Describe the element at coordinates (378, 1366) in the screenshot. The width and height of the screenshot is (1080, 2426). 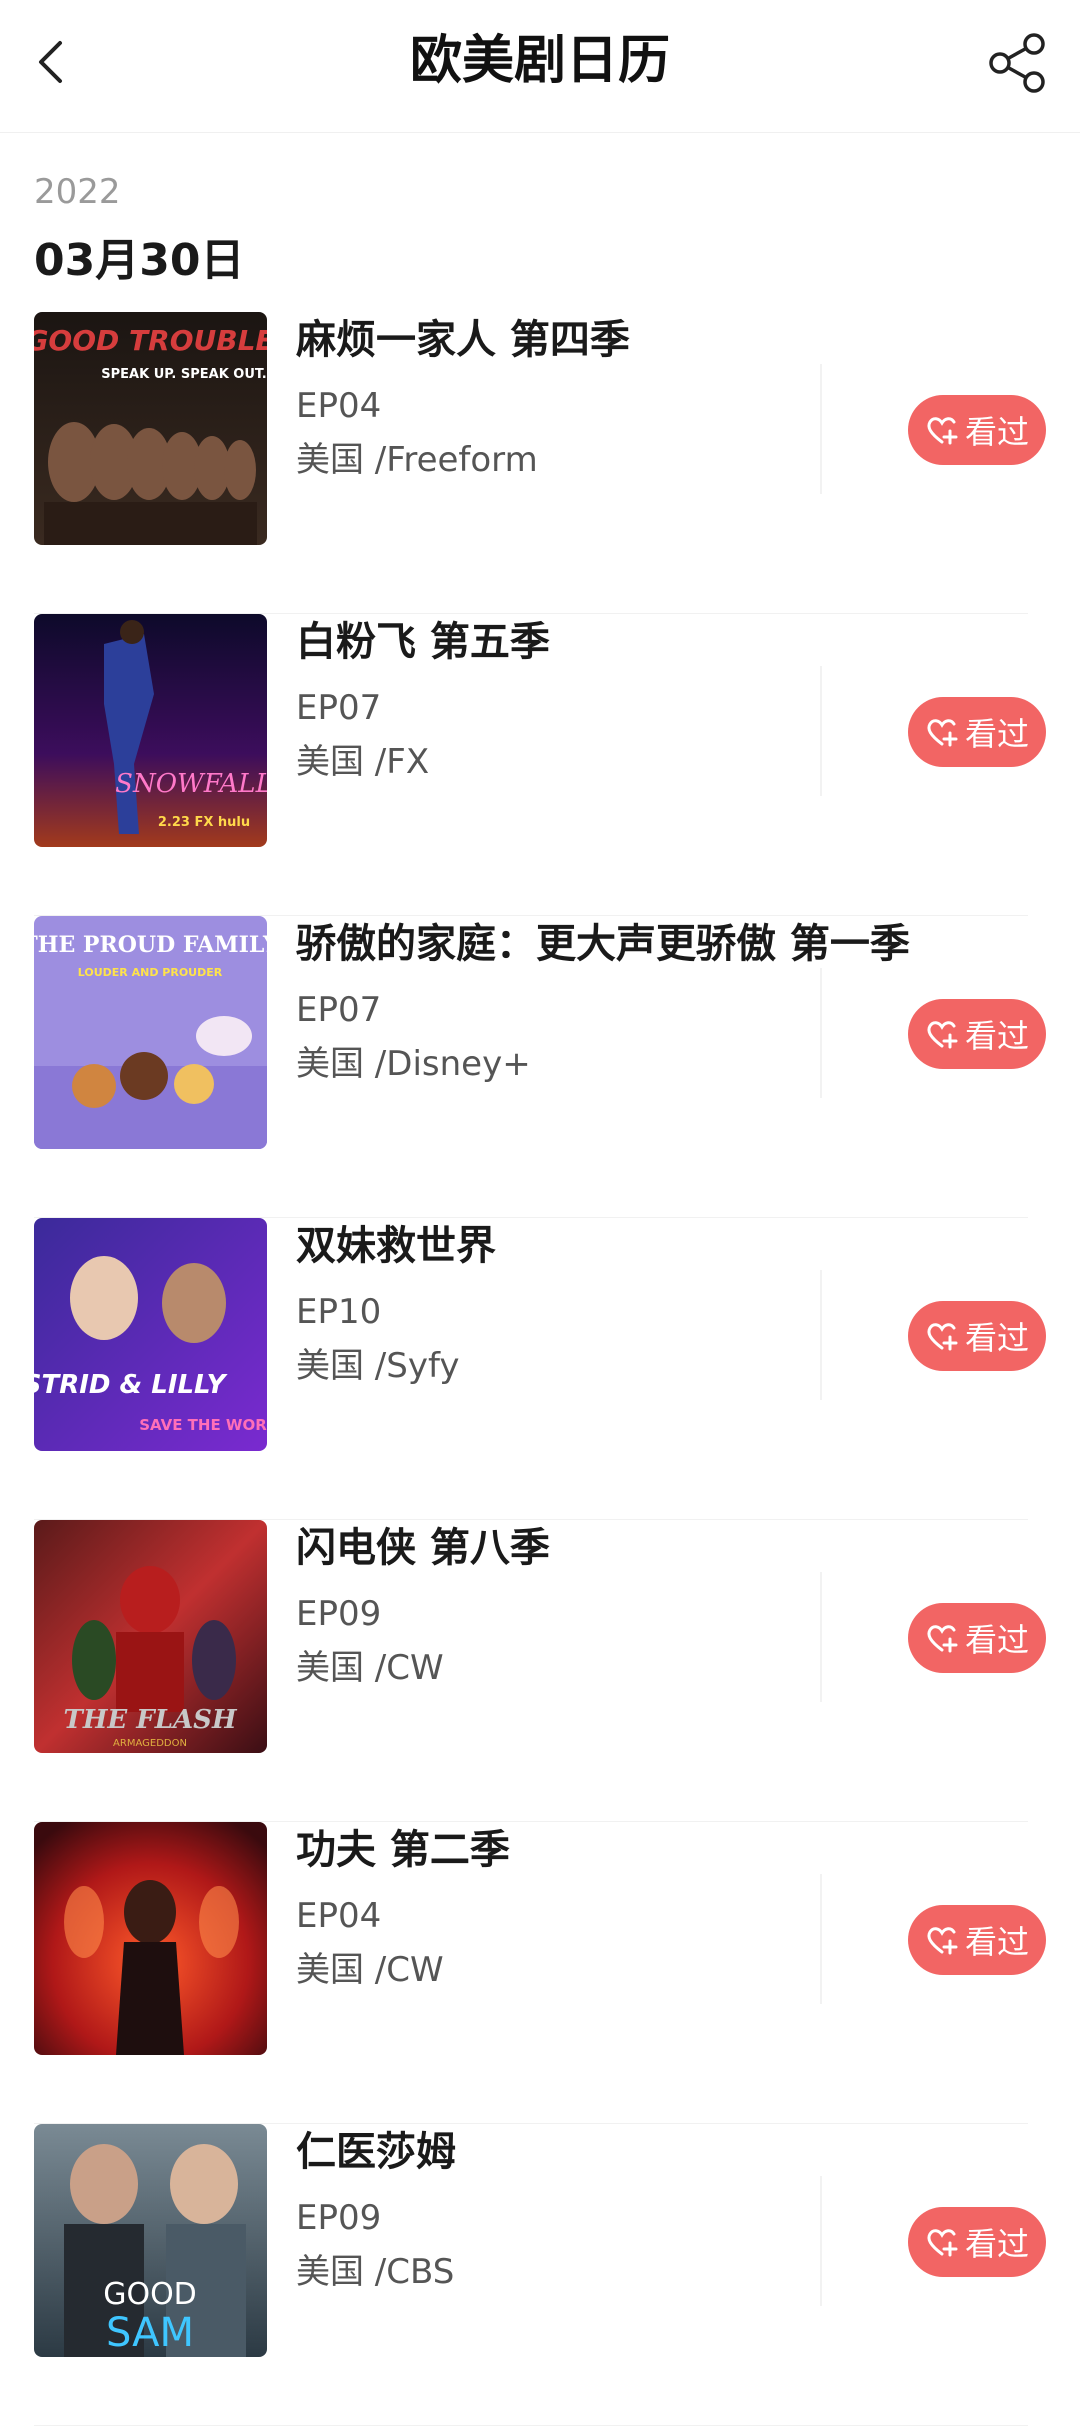
I see `network-label: 美国 /Syfy` at that location.